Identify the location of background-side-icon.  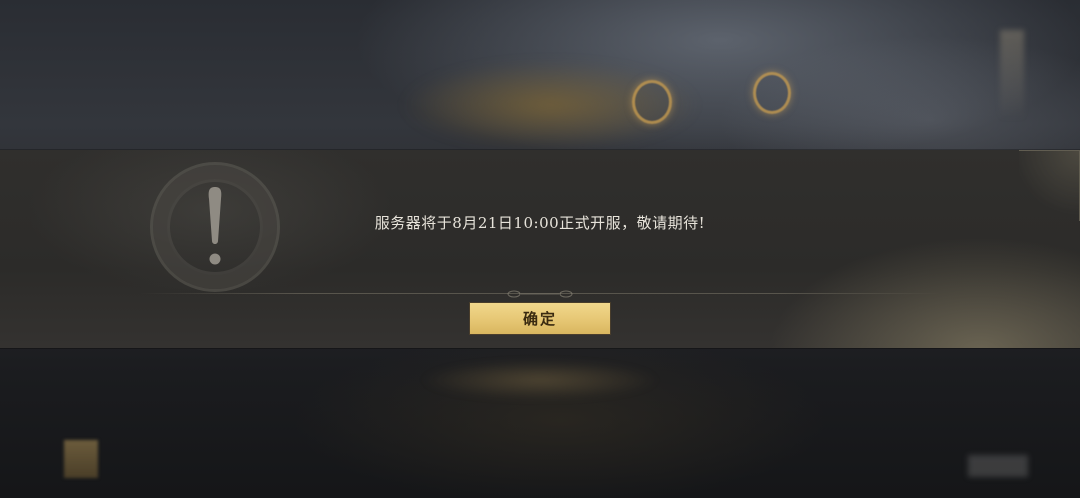
(81, 459).